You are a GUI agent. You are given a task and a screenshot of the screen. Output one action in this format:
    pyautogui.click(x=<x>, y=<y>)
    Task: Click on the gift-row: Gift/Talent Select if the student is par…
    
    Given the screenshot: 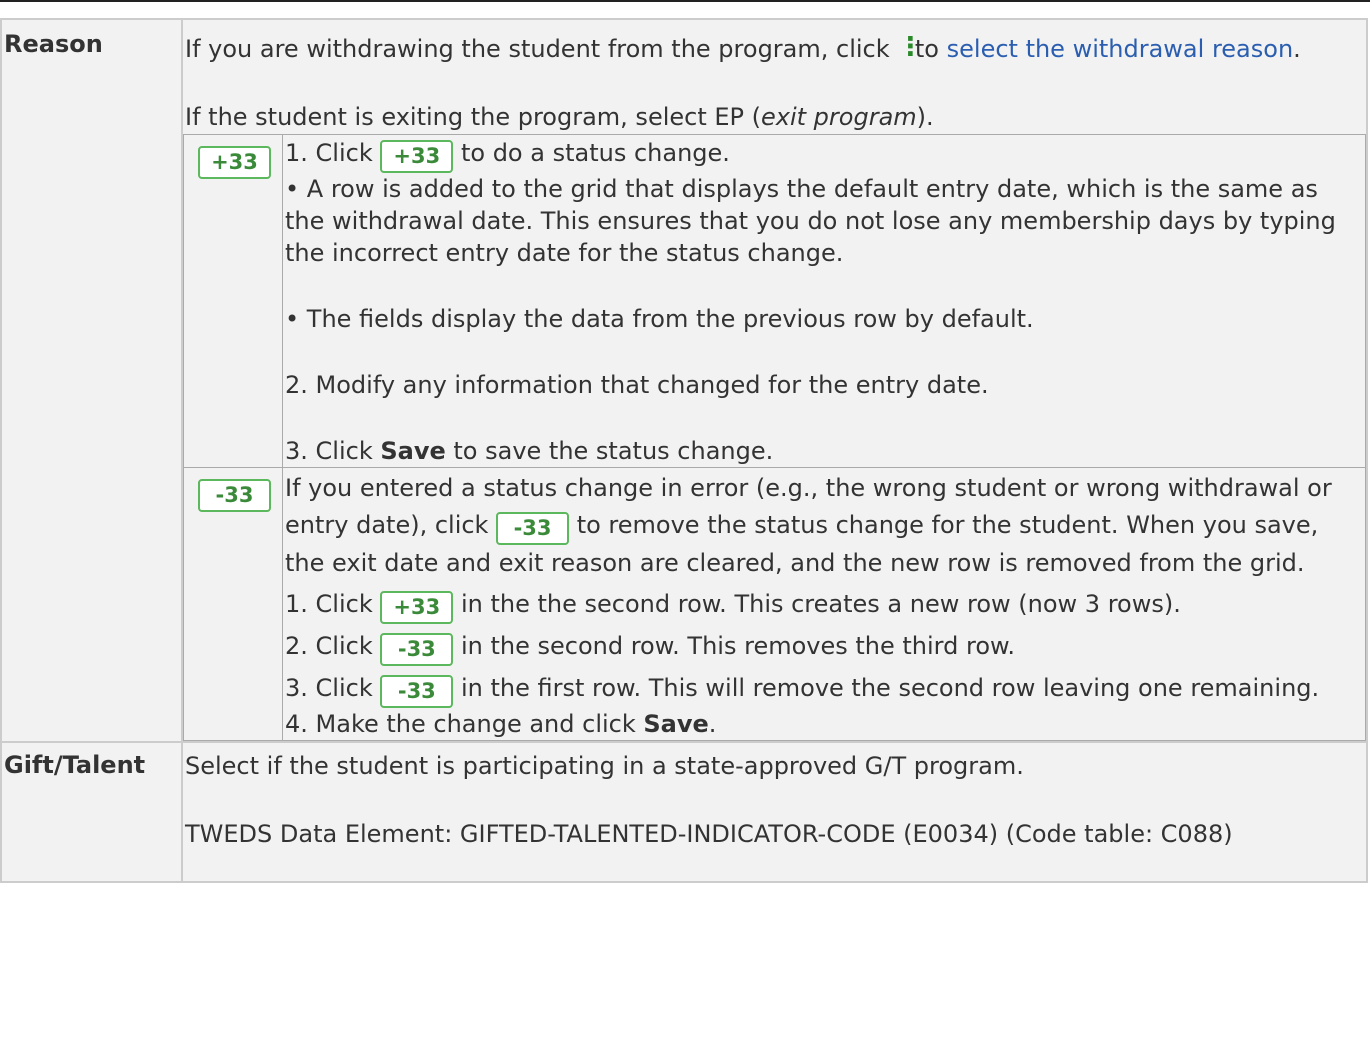 What is the action you would take?
    pyautogui.click(x=684, y=812)
    